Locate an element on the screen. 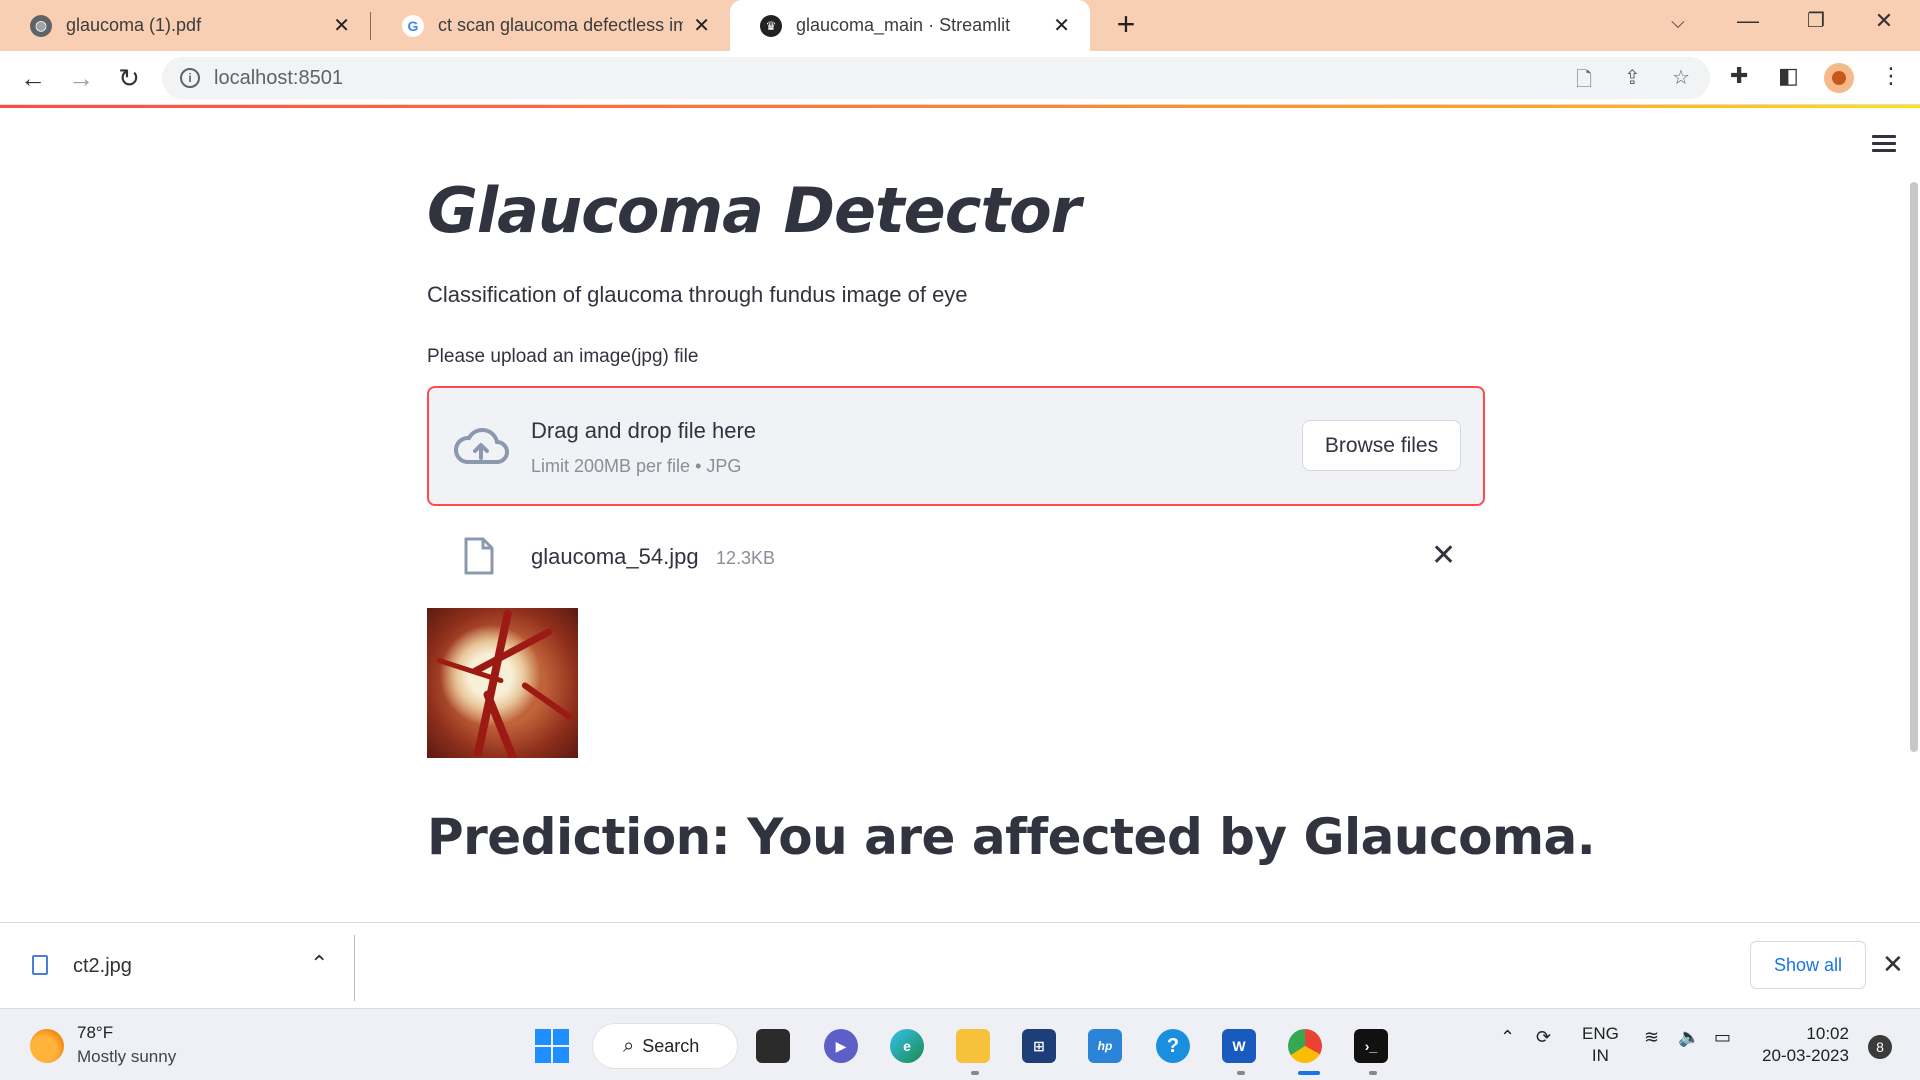 Image resolution: width=1920 pixels, height=1080 pixels. teams-chat-icon: ▶ is located at coordinates (841, 1046).